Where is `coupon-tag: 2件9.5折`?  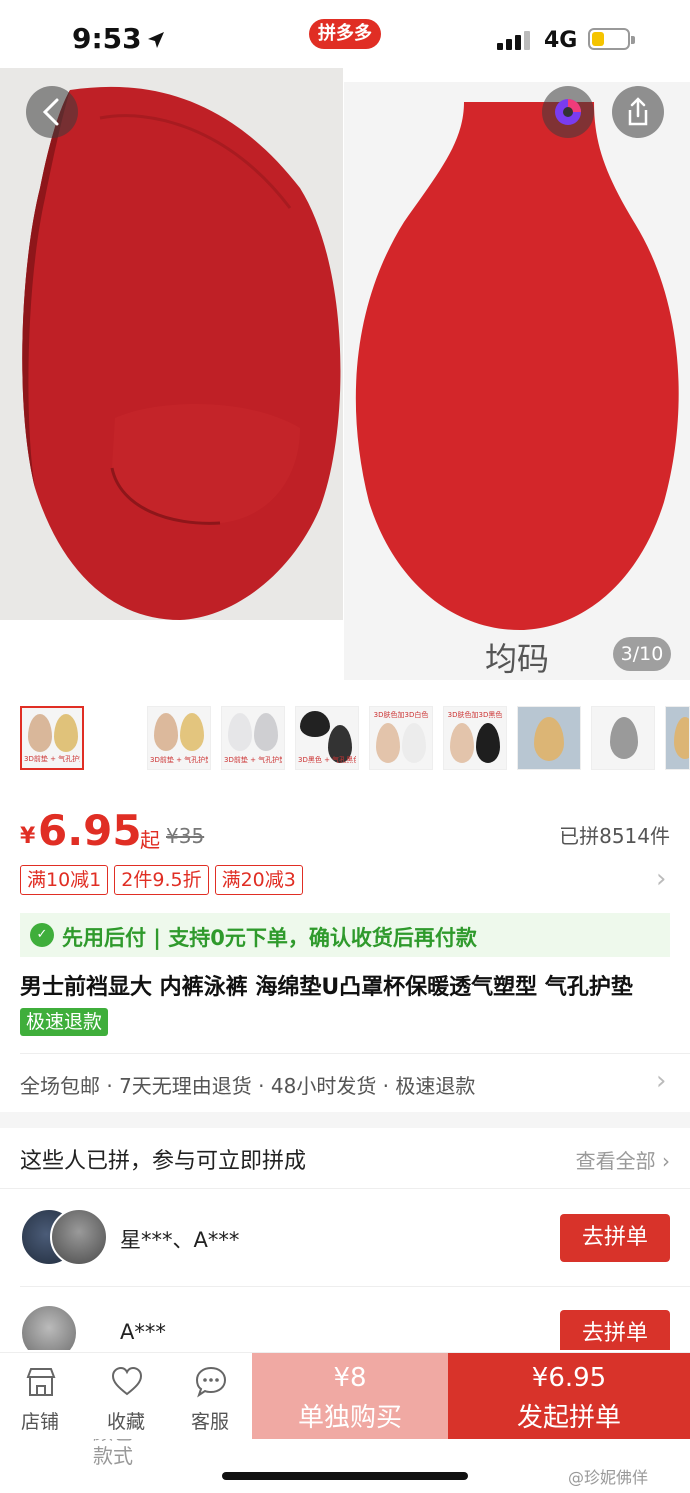 coupon-tag: 2件9.5折 is located at coordinates (161, 880).